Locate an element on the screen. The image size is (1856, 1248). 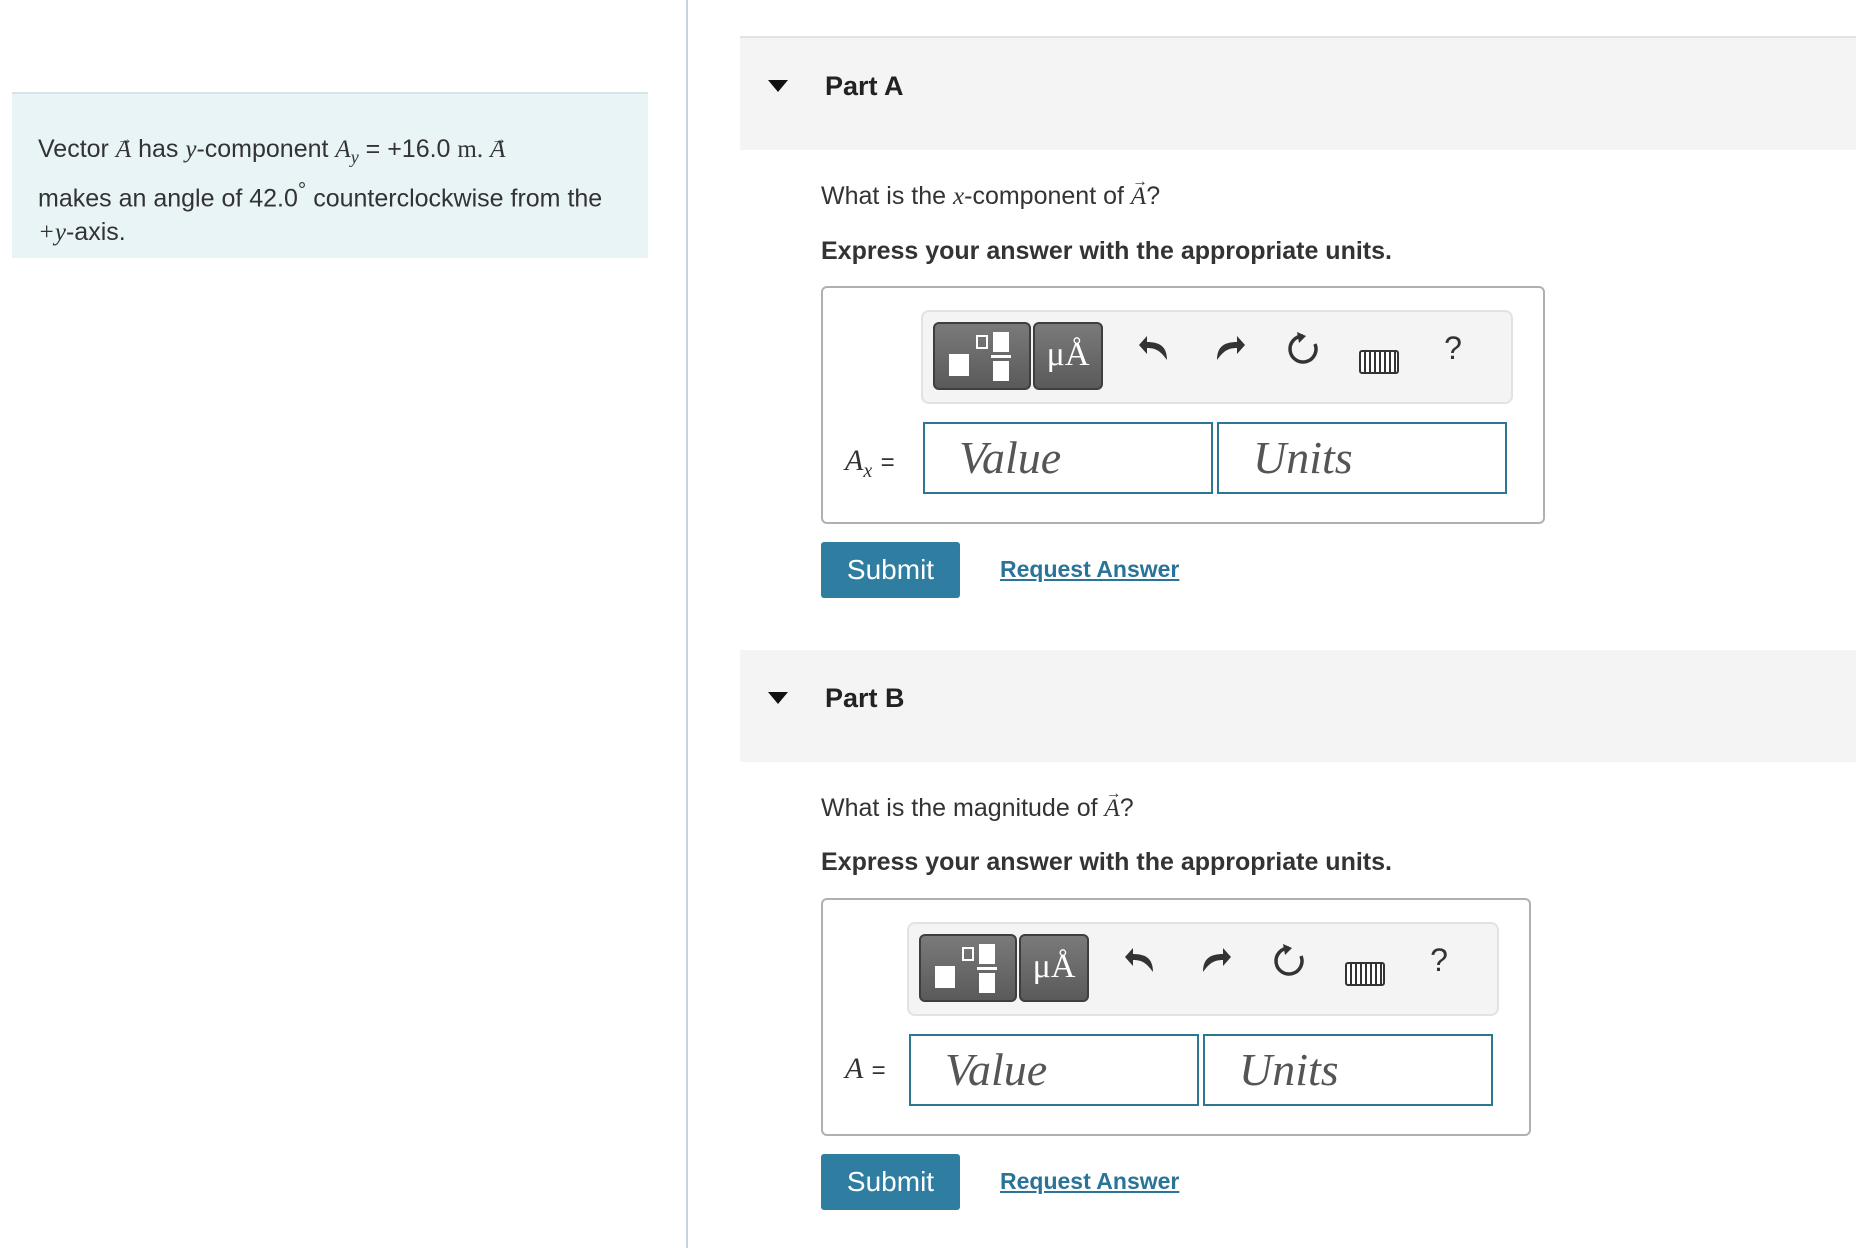
part-a-request-answer-link: Request Answer is located at coordinates (1089, 569).